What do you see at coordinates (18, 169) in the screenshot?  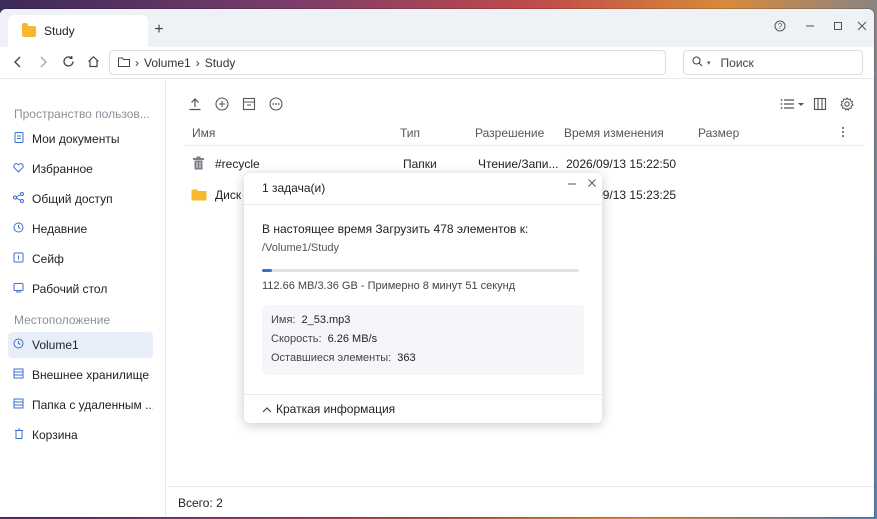 I see `heart-icon` at bounding box center [18, 169].